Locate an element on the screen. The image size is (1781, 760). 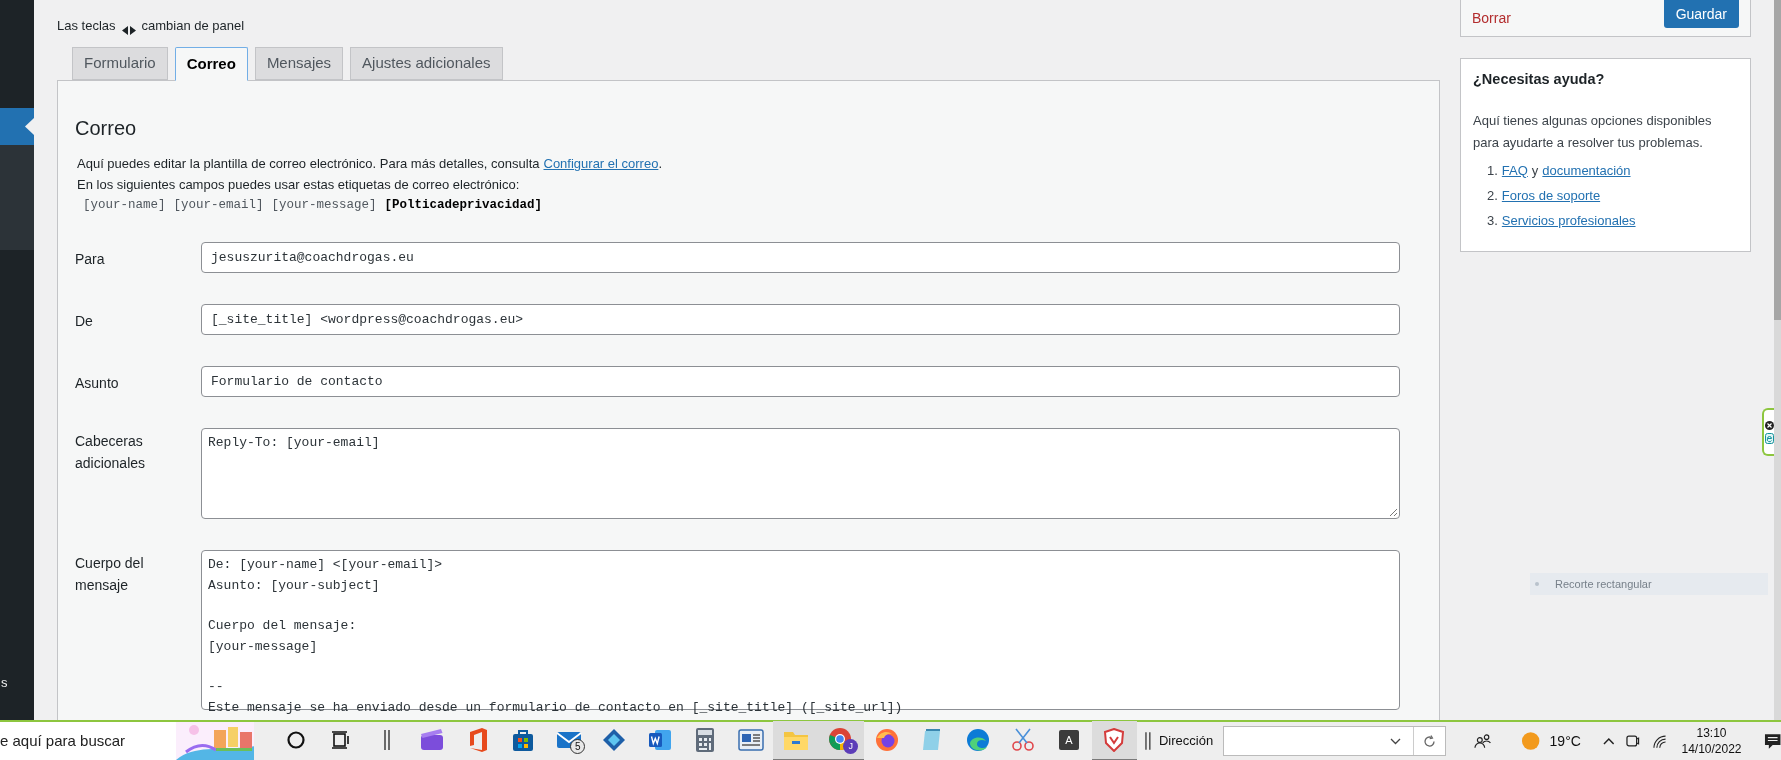
help-link: FAQ is located at coordinates (1514, 170).